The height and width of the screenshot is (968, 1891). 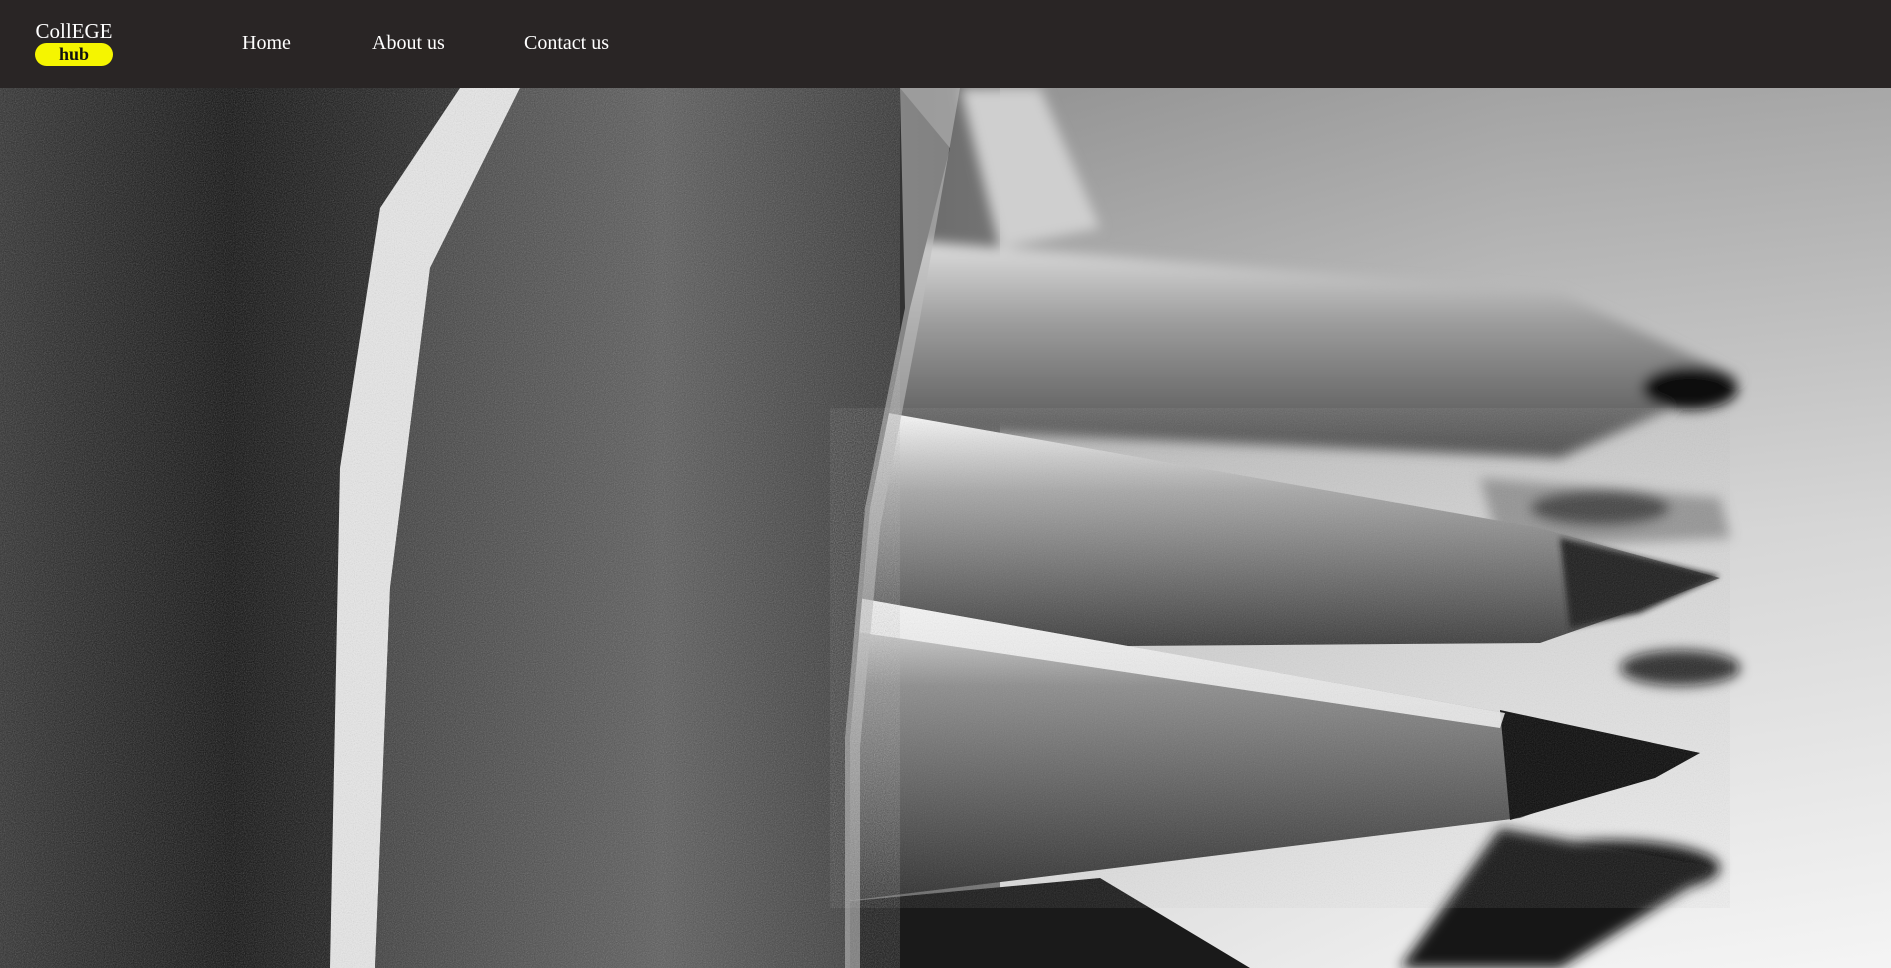 I want to click on nav-link-contact: Contact us, so click(x=566, y=43).